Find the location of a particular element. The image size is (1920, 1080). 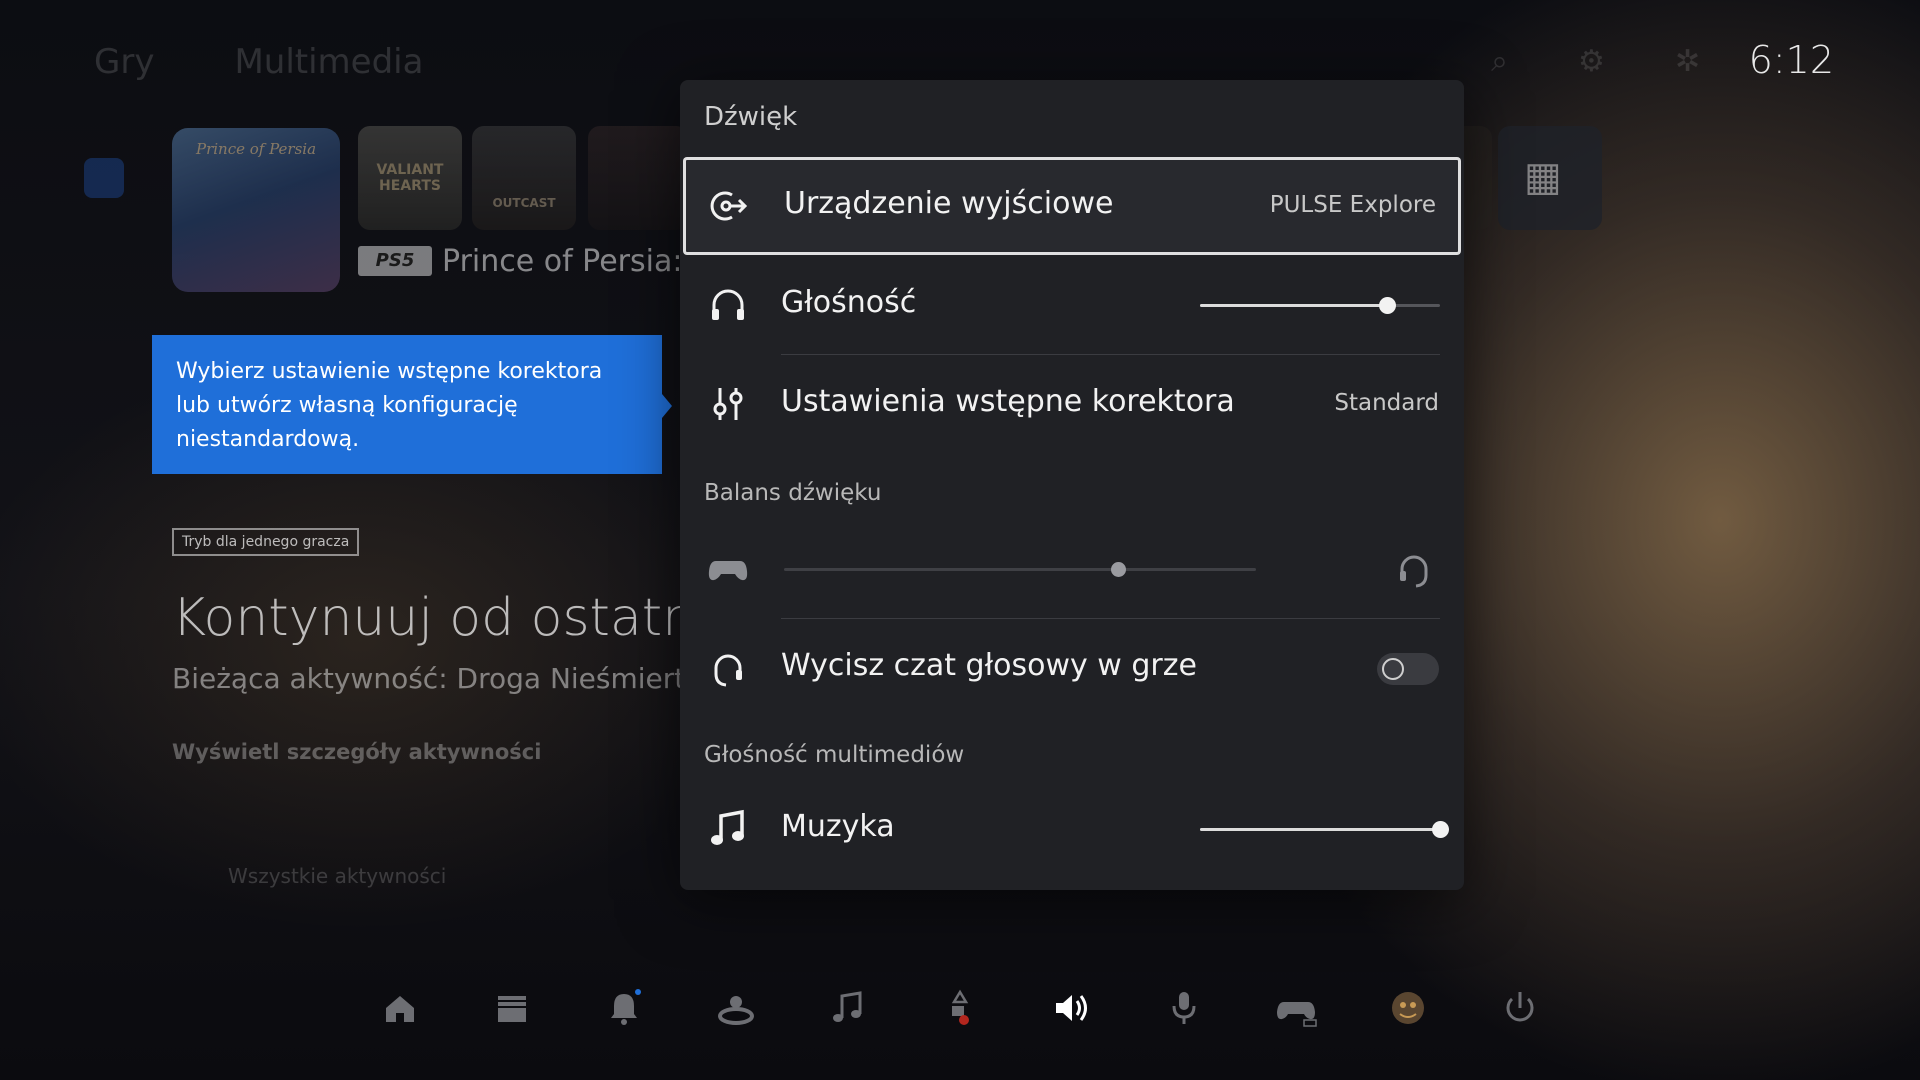

notifications-icon is located at coordinates (624, 1008).